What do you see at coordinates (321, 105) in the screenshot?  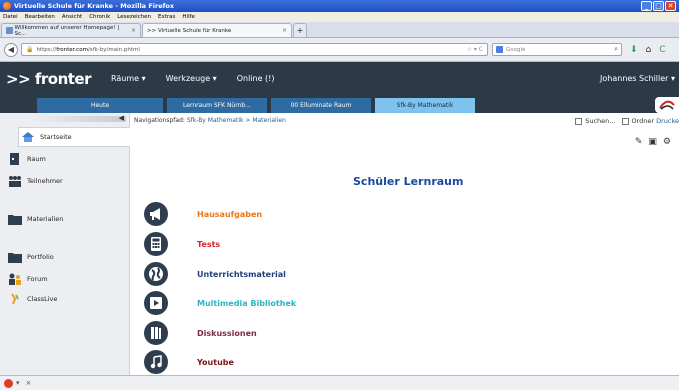 I see `tab-elluminate: 00 Elluminate Raum` at bounding box center [321, 105].